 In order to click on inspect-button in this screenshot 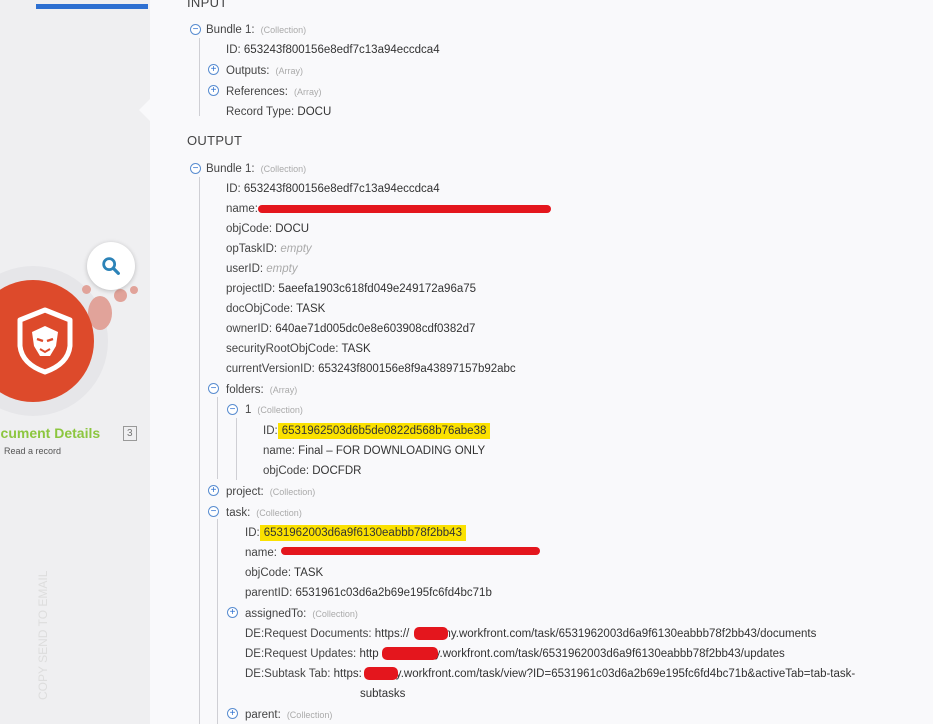, I will do `click(111, 266)`.